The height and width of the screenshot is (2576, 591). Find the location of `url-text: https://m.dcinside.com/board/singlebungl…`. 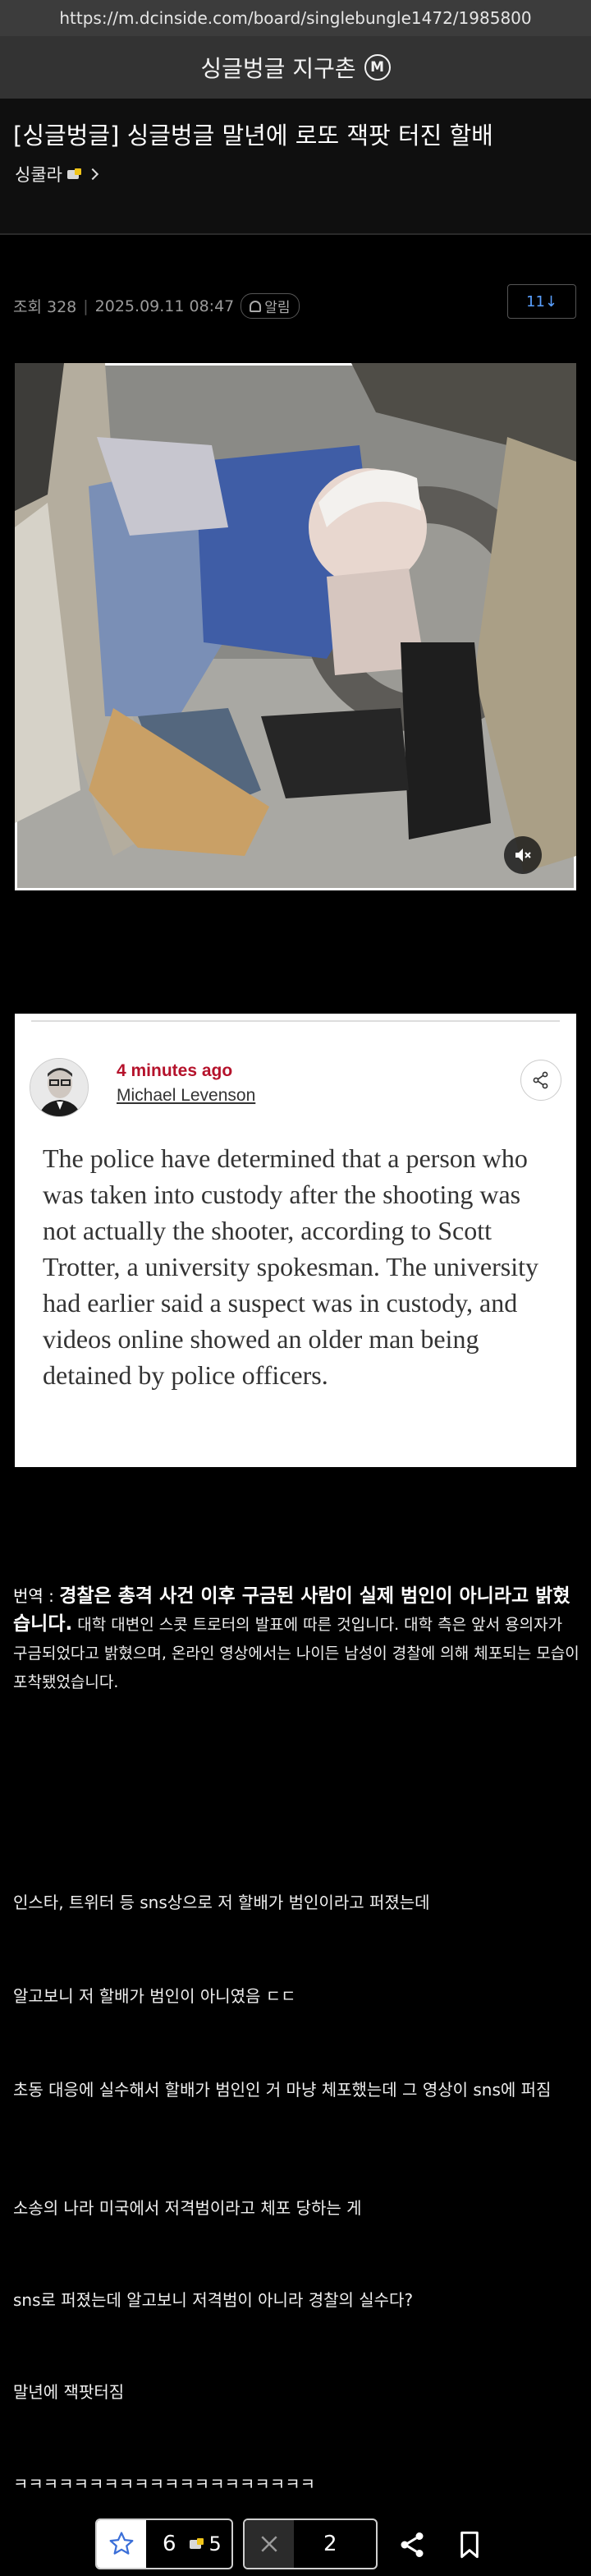

url-text: https://m.dcinside.com/board/singlebungl… is located at coordinates (296, 18).